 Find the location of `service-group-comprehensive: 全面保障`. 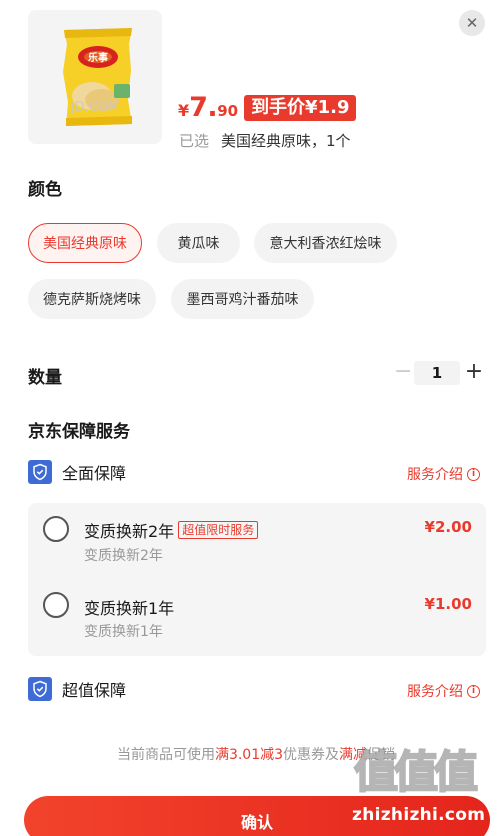

service-group-comprehensive: 全面保障 is located at coordinates (77, 472).